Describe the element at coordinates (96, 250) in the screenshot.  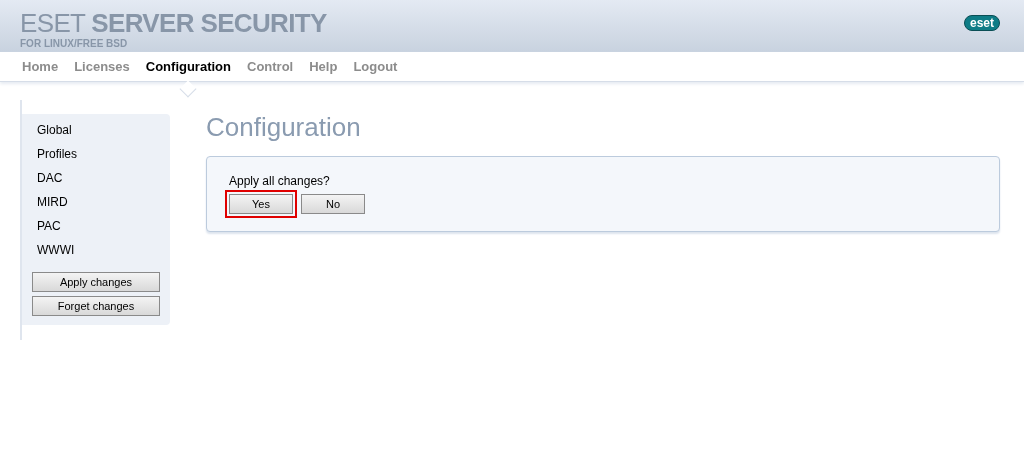
I see `sidebar-item: WWWI` at that location.